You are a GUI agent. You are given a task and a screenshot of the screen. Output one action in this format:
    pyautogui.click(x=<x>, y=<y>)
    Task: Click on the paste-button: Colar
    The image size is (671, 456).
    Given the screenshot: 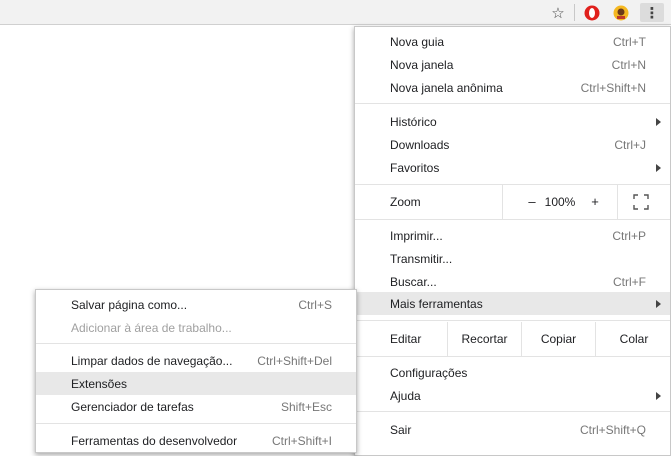 What is the action you would take?
    pyautogui.click(x=633, y=339)
    